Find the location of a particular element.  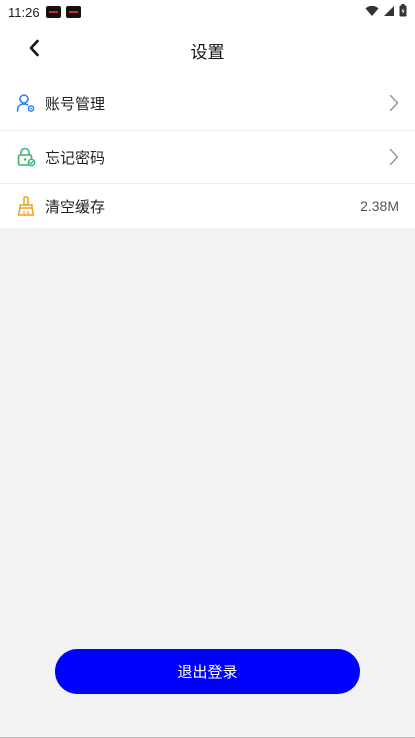

status-indicators is located at coordinates (386, 12).